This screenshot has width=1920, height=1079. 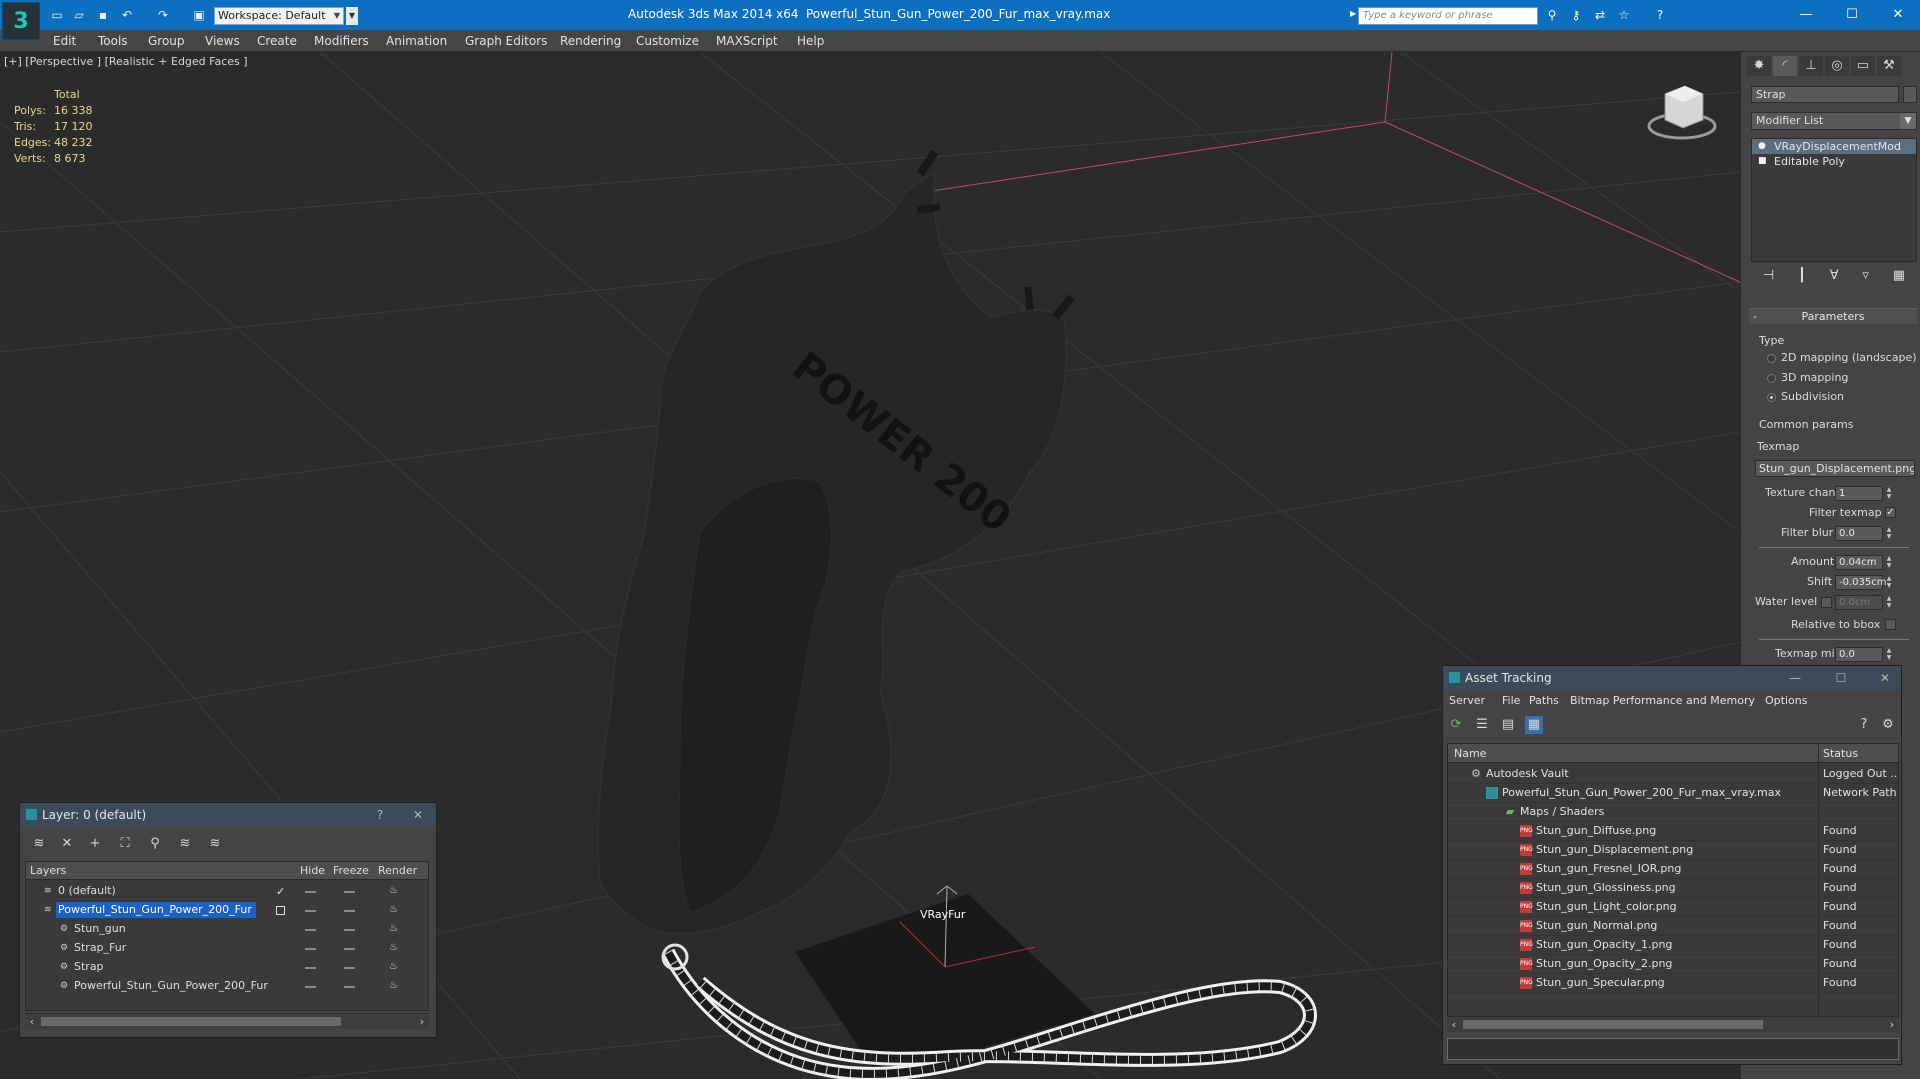 What do you see at coordinates (1673, 831) in the screenshot?
I see `asset-row: PNG Stun_gun_Diffuse.png Found` at bounding box center [1673, 831].